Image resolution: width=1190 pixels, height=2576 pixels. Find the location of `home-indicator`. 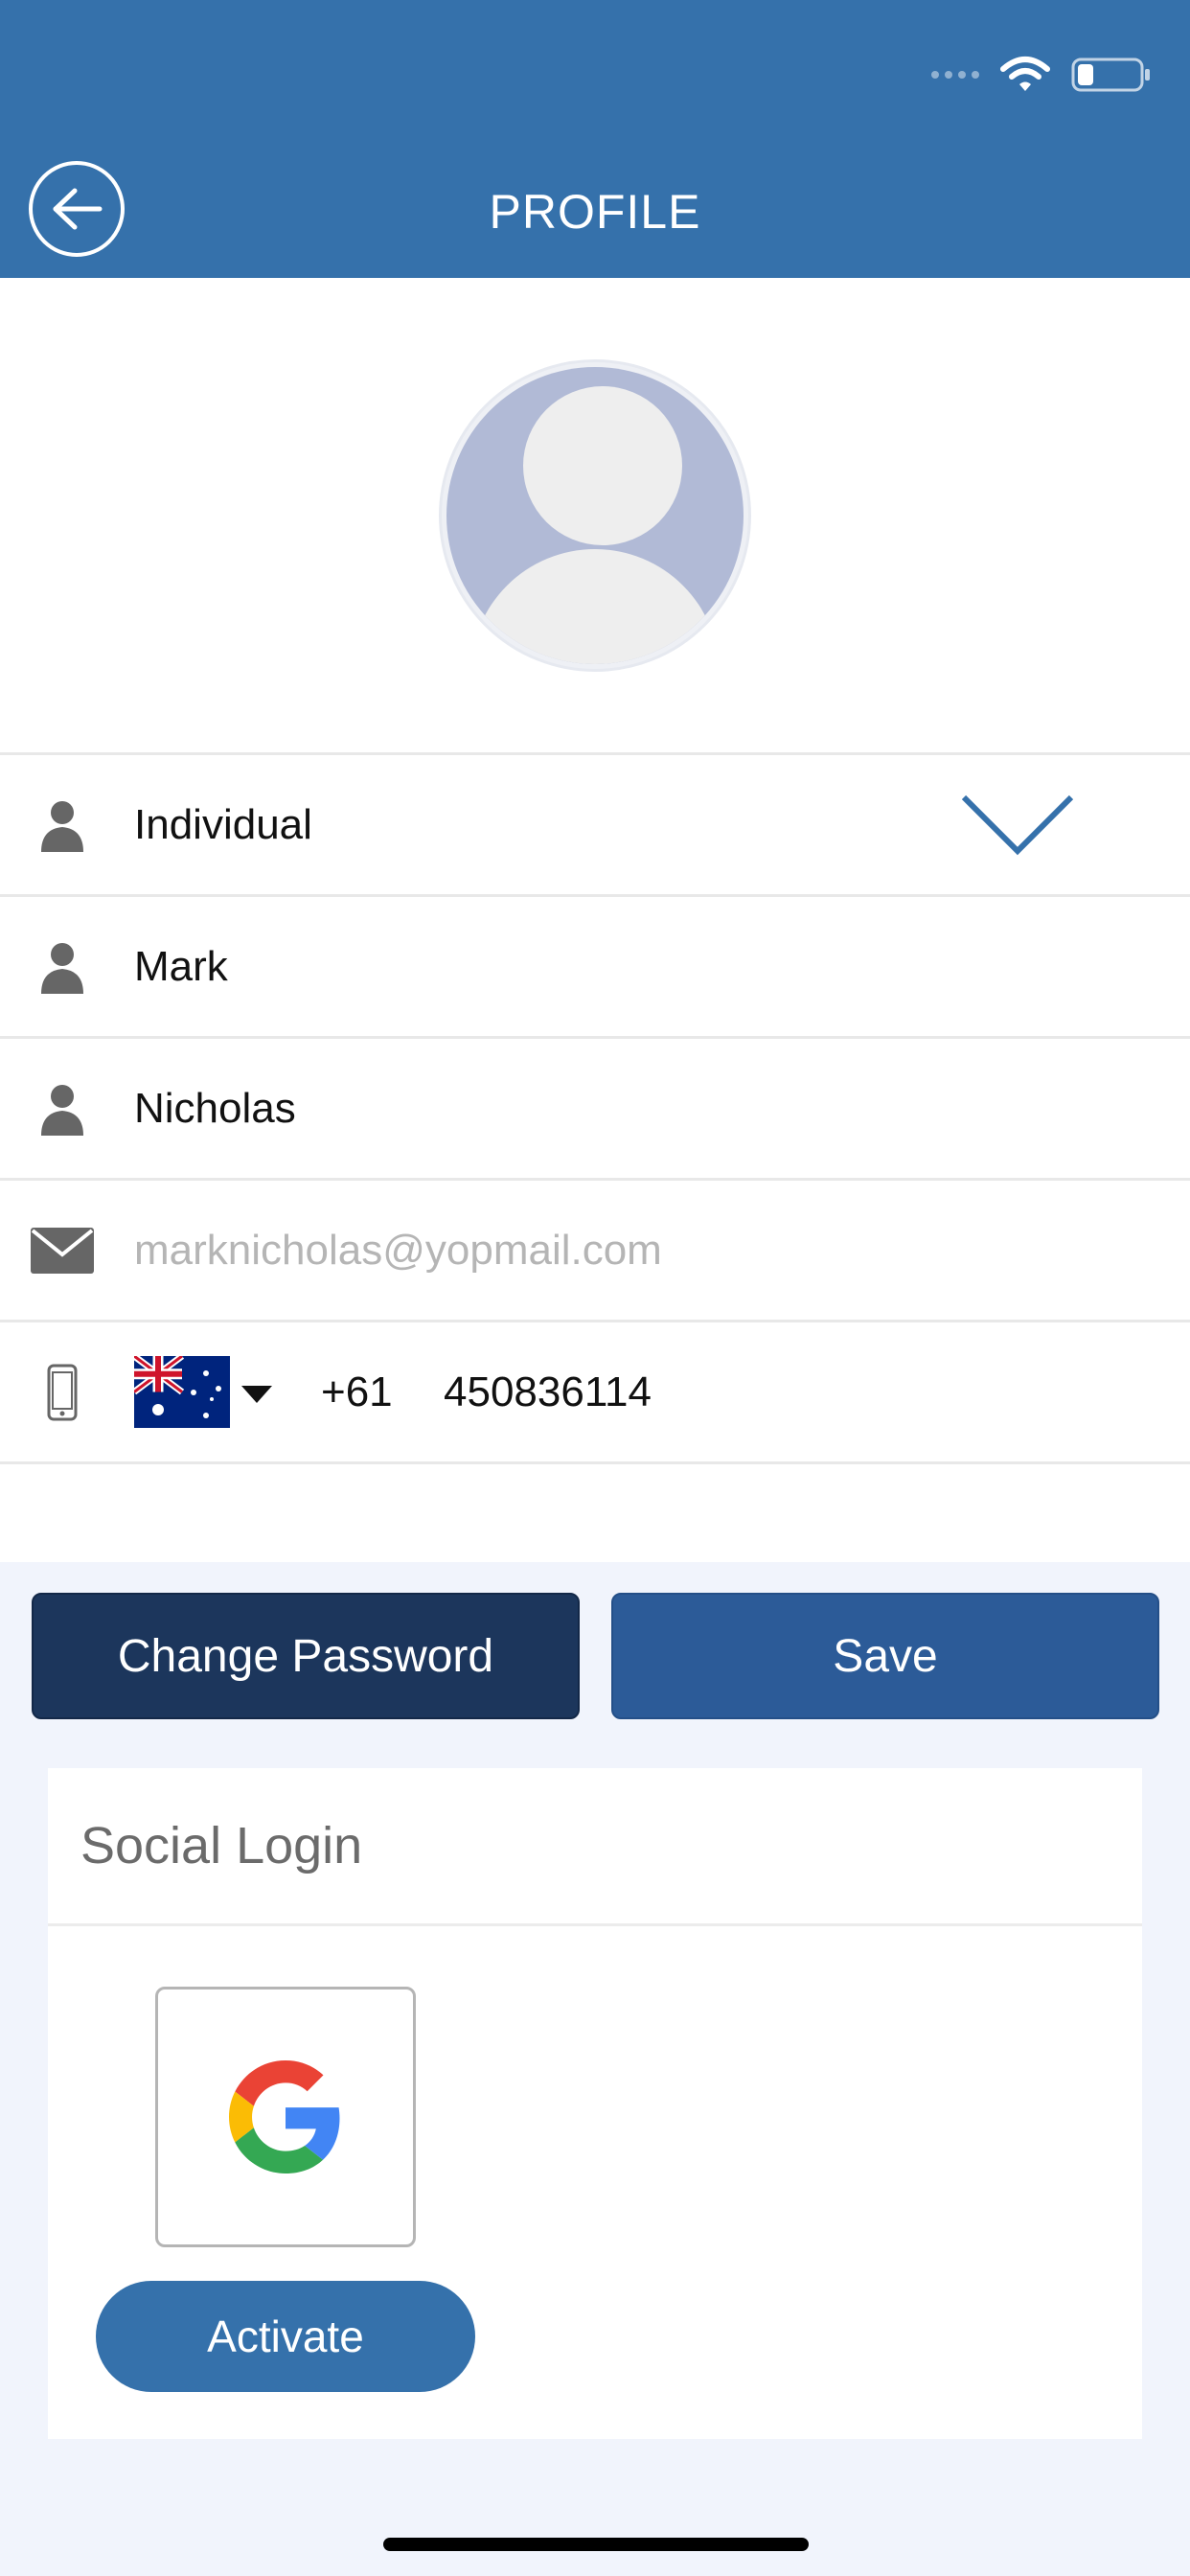

home-indicator is located at coordinates (596, 2544).